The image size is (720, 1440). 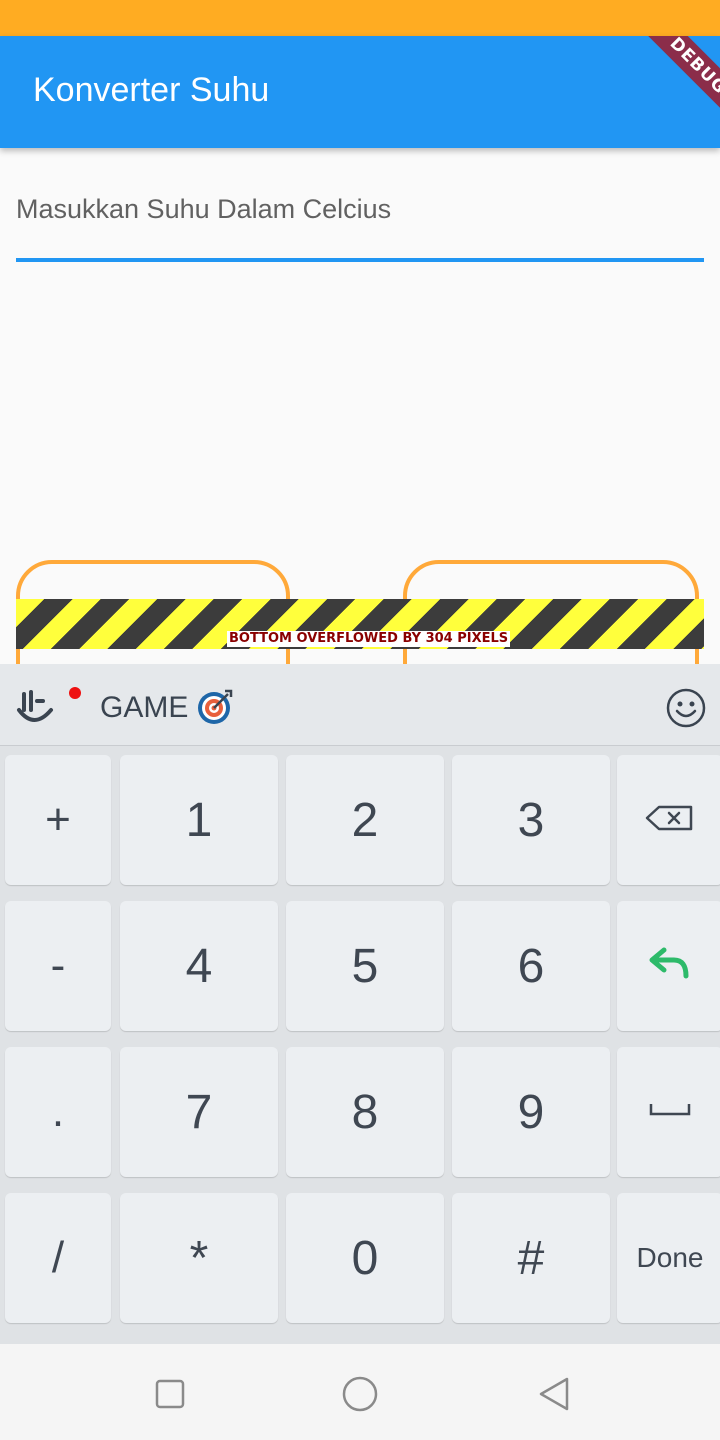 I want to click on enter-arrow-icon, so click(x=670, y=966).